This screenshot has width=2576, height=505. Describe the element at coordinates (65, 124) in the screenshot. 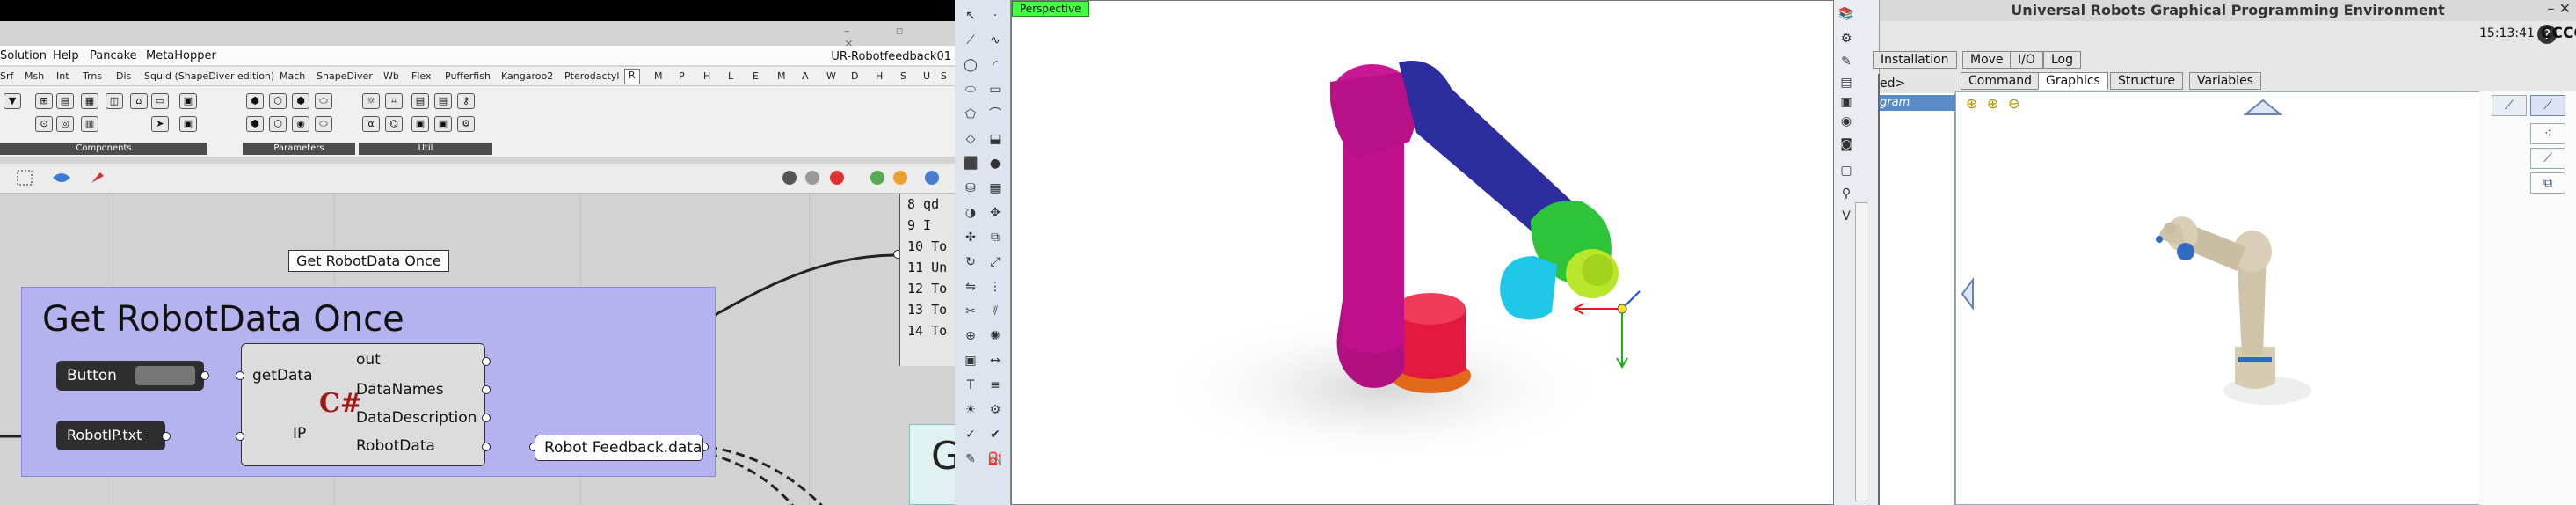

I see `component-icon: ◎` at that location.